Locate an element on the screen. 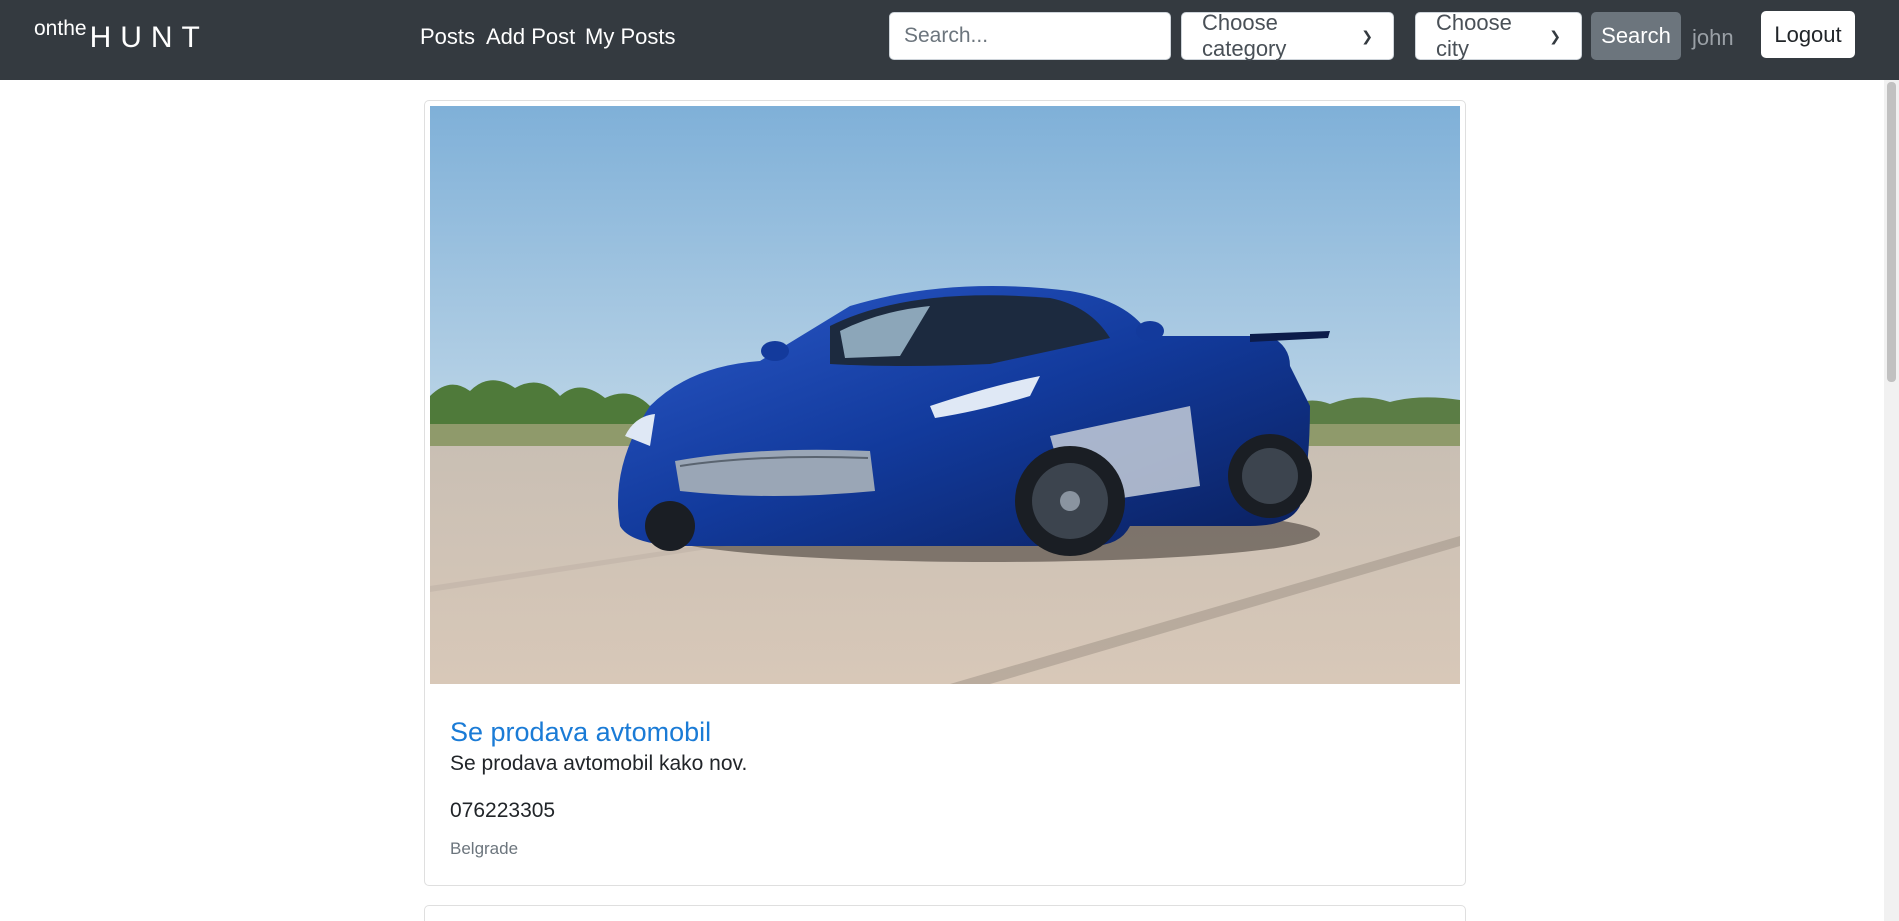  scrollbar is located at coordinates (1891, 500).